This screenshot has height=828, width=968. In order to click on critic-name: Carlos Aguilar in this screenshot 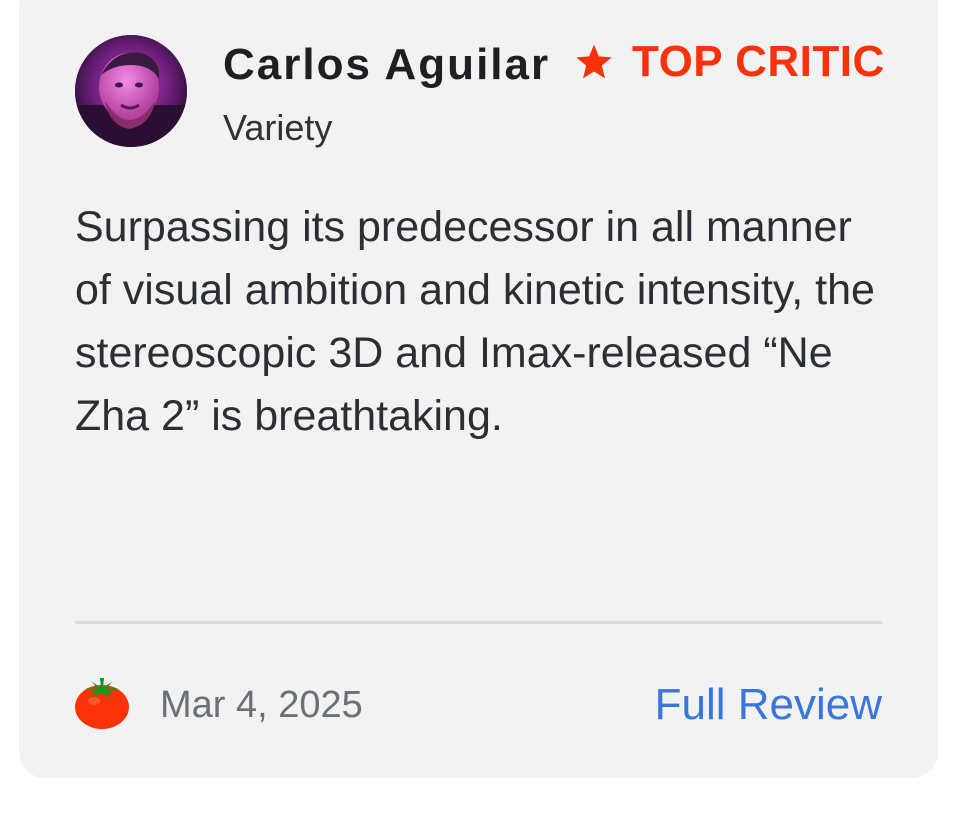, I will do `click(386, 65)`.